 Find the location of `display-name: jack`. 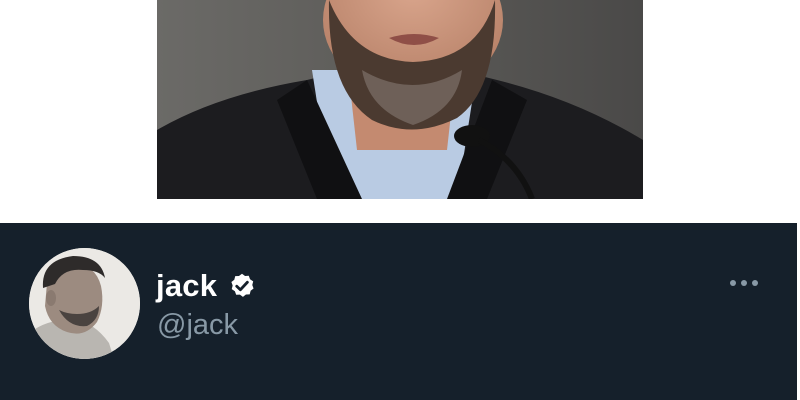

display-name: jack is located at coordinates (186, 286).